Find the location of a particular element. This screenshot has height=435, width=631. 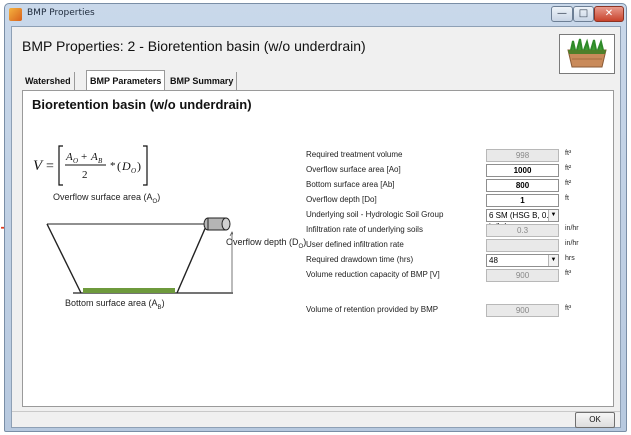

overflow-depth-label: Overflow depth (DO) is located at coordinates (266, 243).